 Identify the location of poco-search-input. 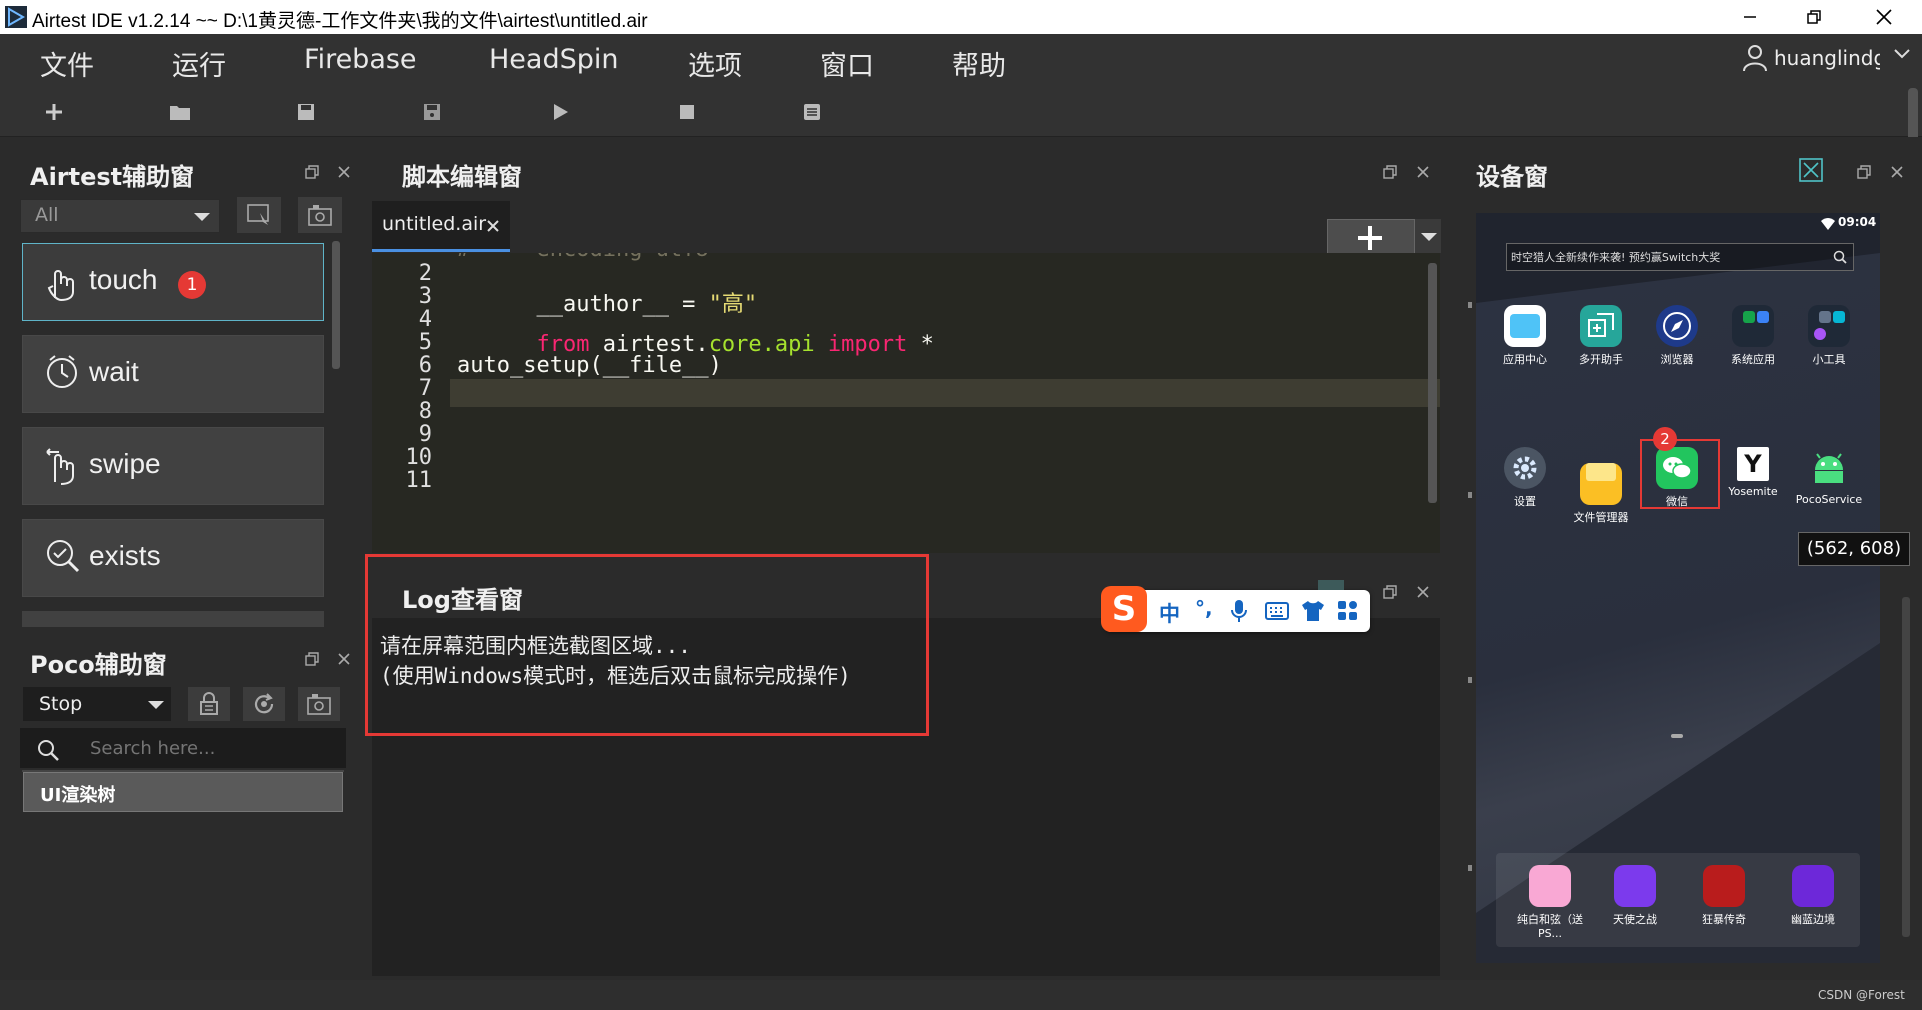
(210, 748).